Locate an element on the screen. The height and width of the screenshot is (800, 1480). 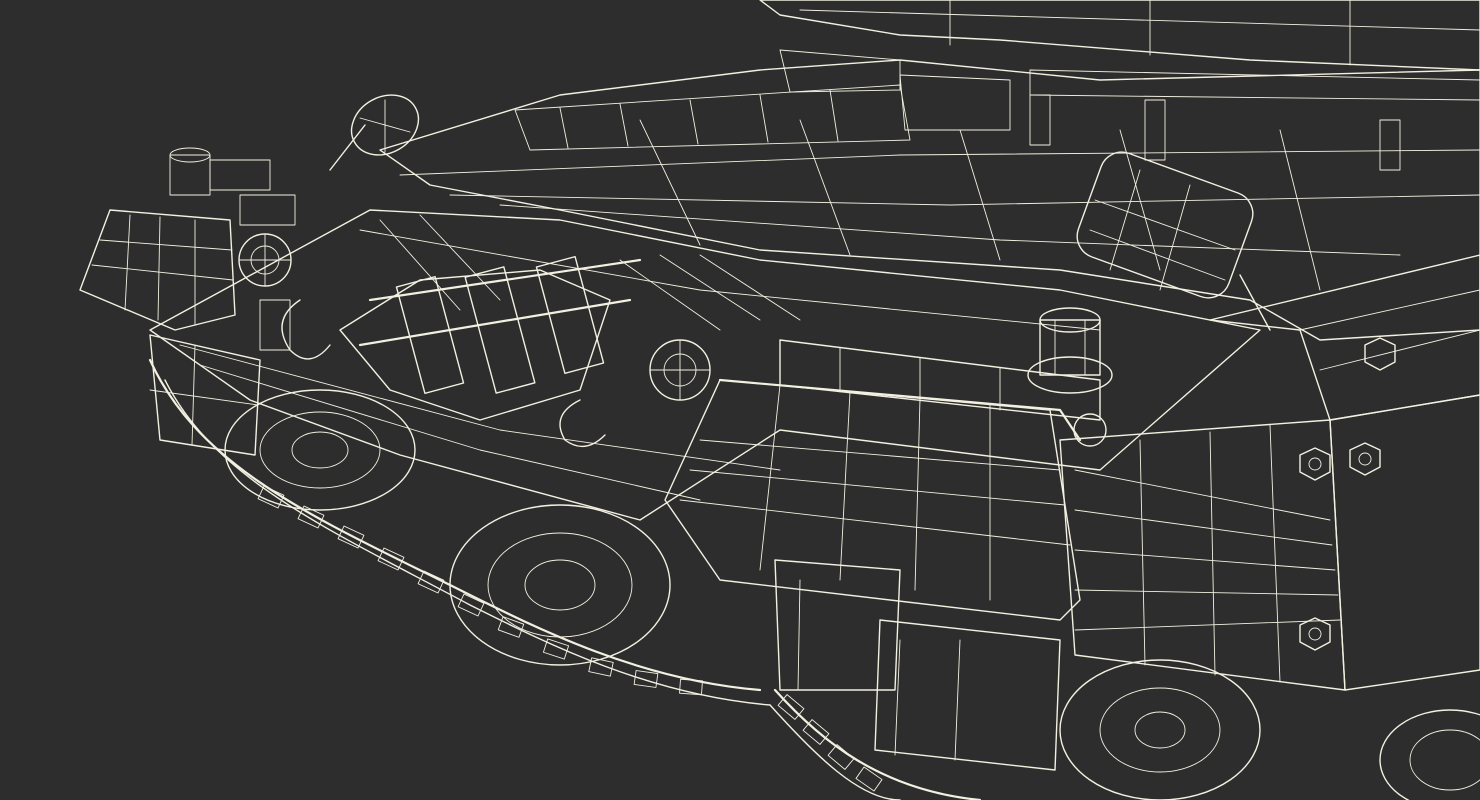
left-round-light is located at coordinates (265, 260).